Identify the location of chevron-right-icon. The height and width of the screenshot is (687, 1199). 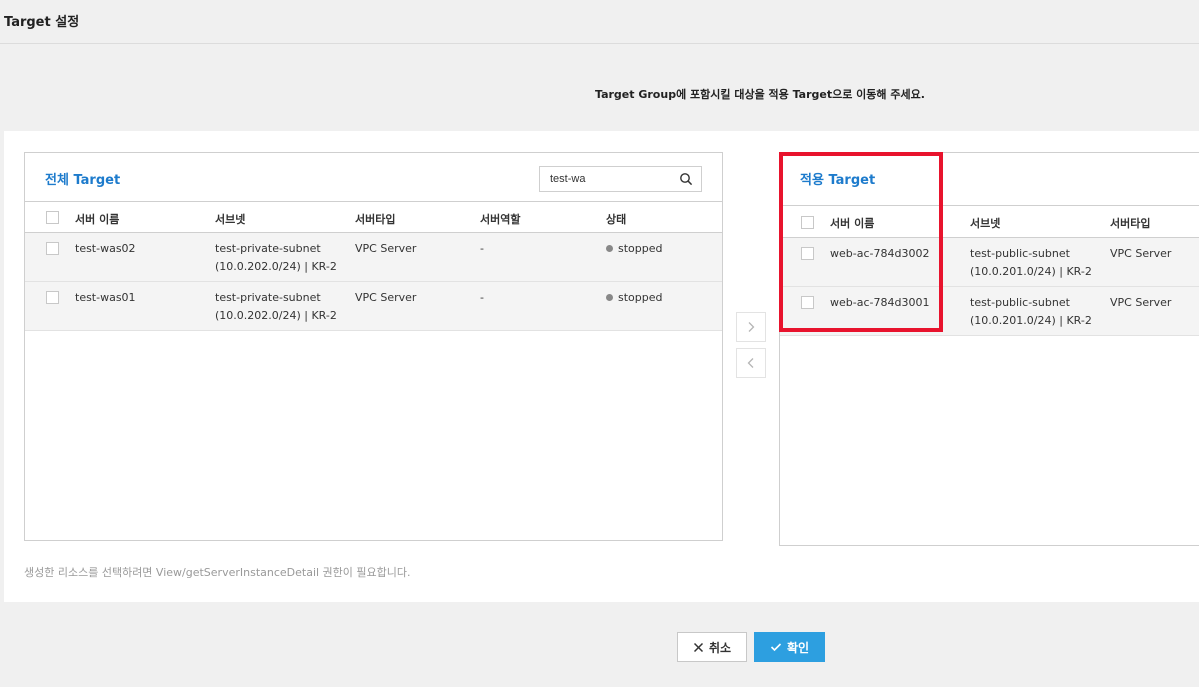
(751, 327).